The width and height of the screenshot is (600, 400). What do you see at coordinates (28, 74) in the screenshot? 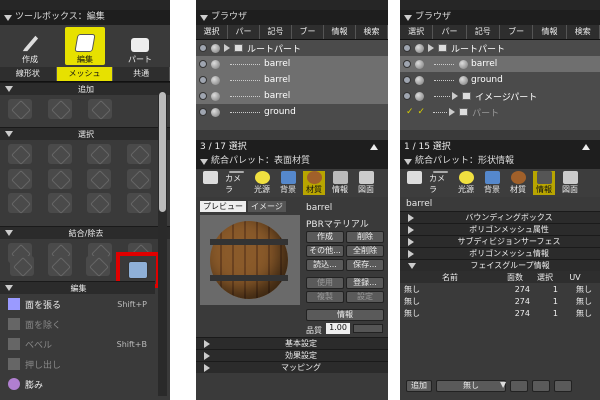
I see `tab-linear: 線形状` at bounding box center [28, 74].